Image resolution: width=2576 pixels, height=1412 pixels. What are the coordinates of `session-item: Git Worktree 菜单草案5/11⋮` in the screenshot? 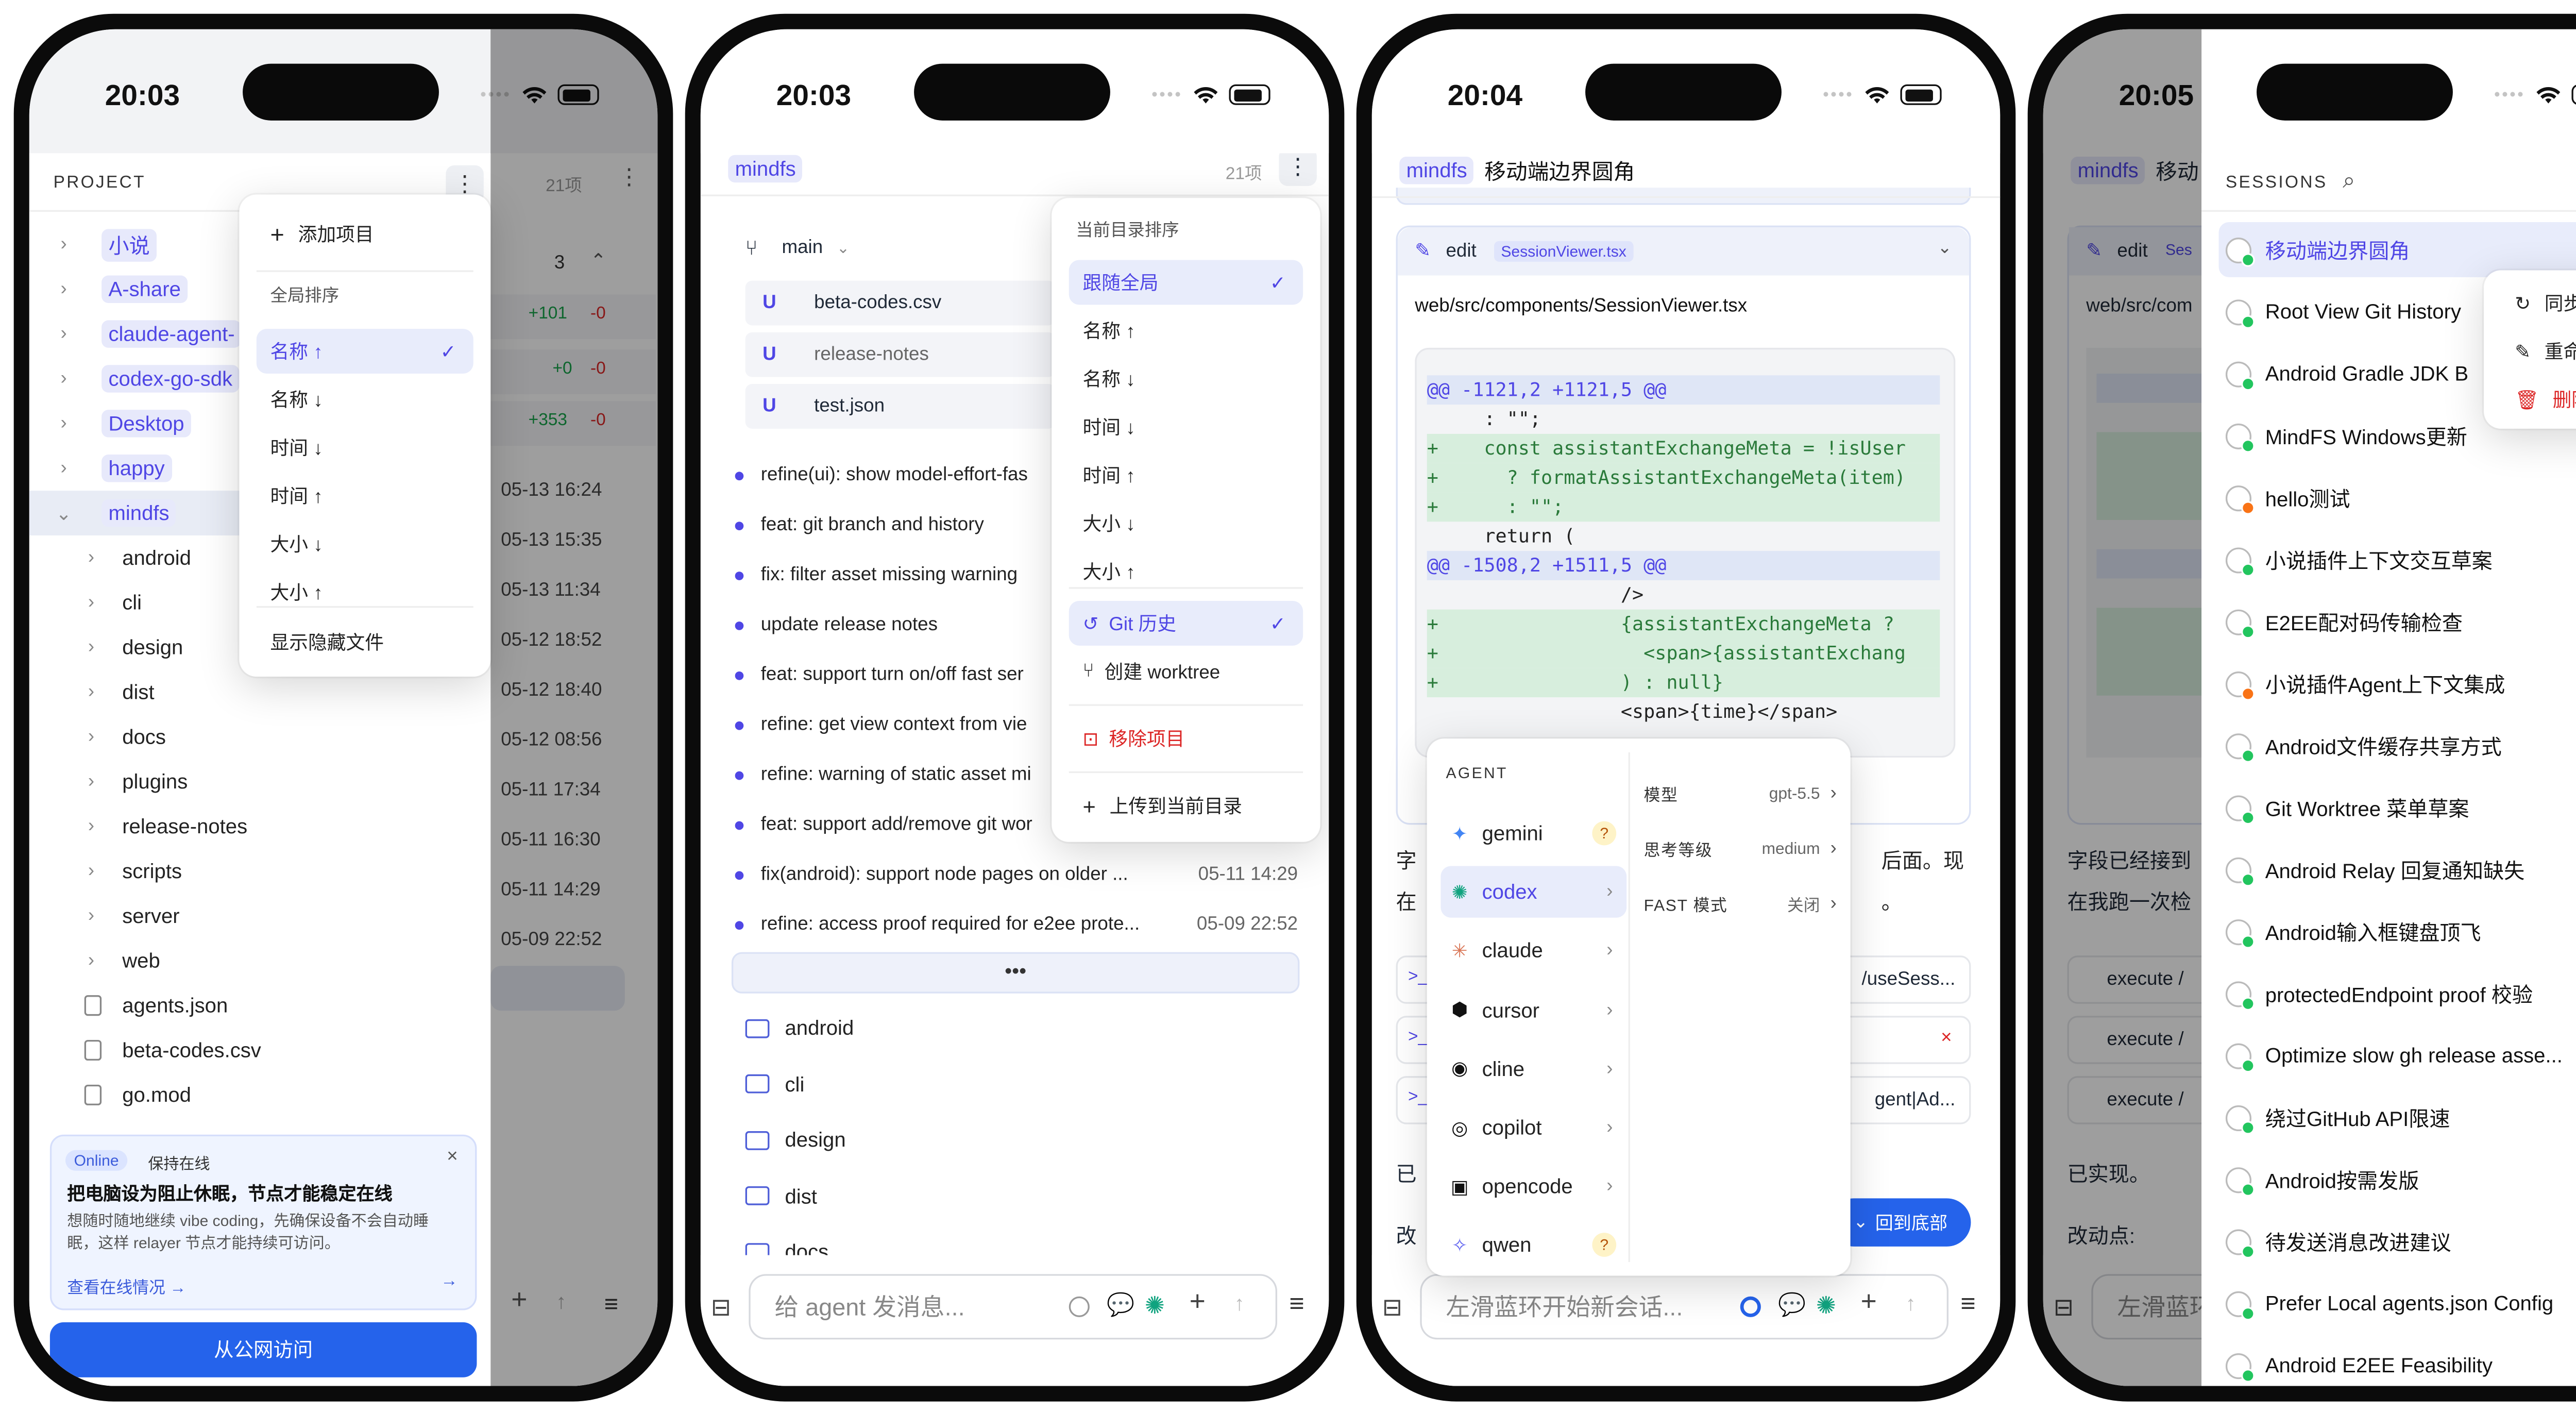 It's located at (2397, 807).